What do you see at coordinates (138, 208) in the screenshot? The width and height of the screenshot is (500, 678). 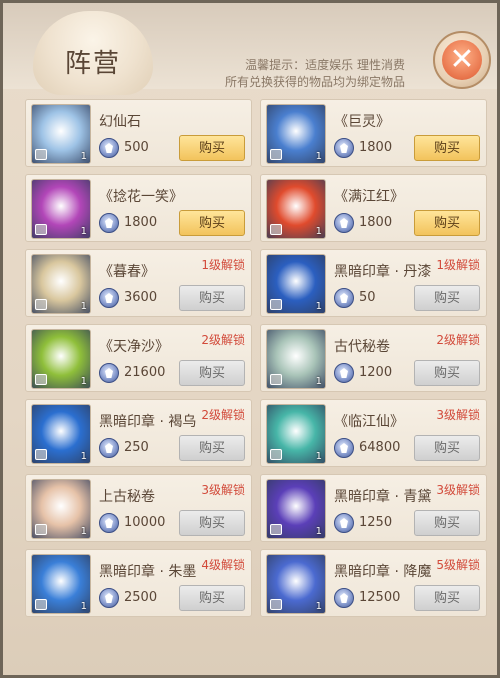 I see `shop-item-card: 1 《捻花一笑》 1800 购买` at bounding box center [138, 208].